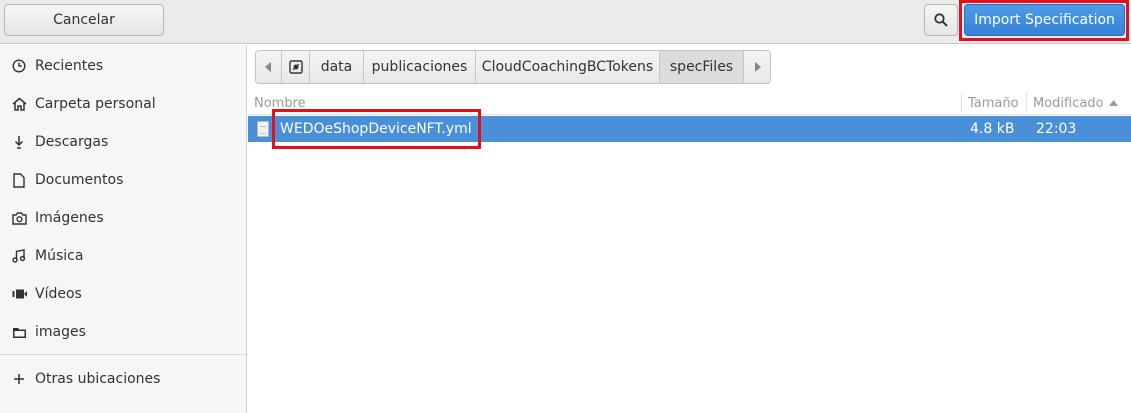  I want to click on column-header-size: Tamaño, so click(993, 103).